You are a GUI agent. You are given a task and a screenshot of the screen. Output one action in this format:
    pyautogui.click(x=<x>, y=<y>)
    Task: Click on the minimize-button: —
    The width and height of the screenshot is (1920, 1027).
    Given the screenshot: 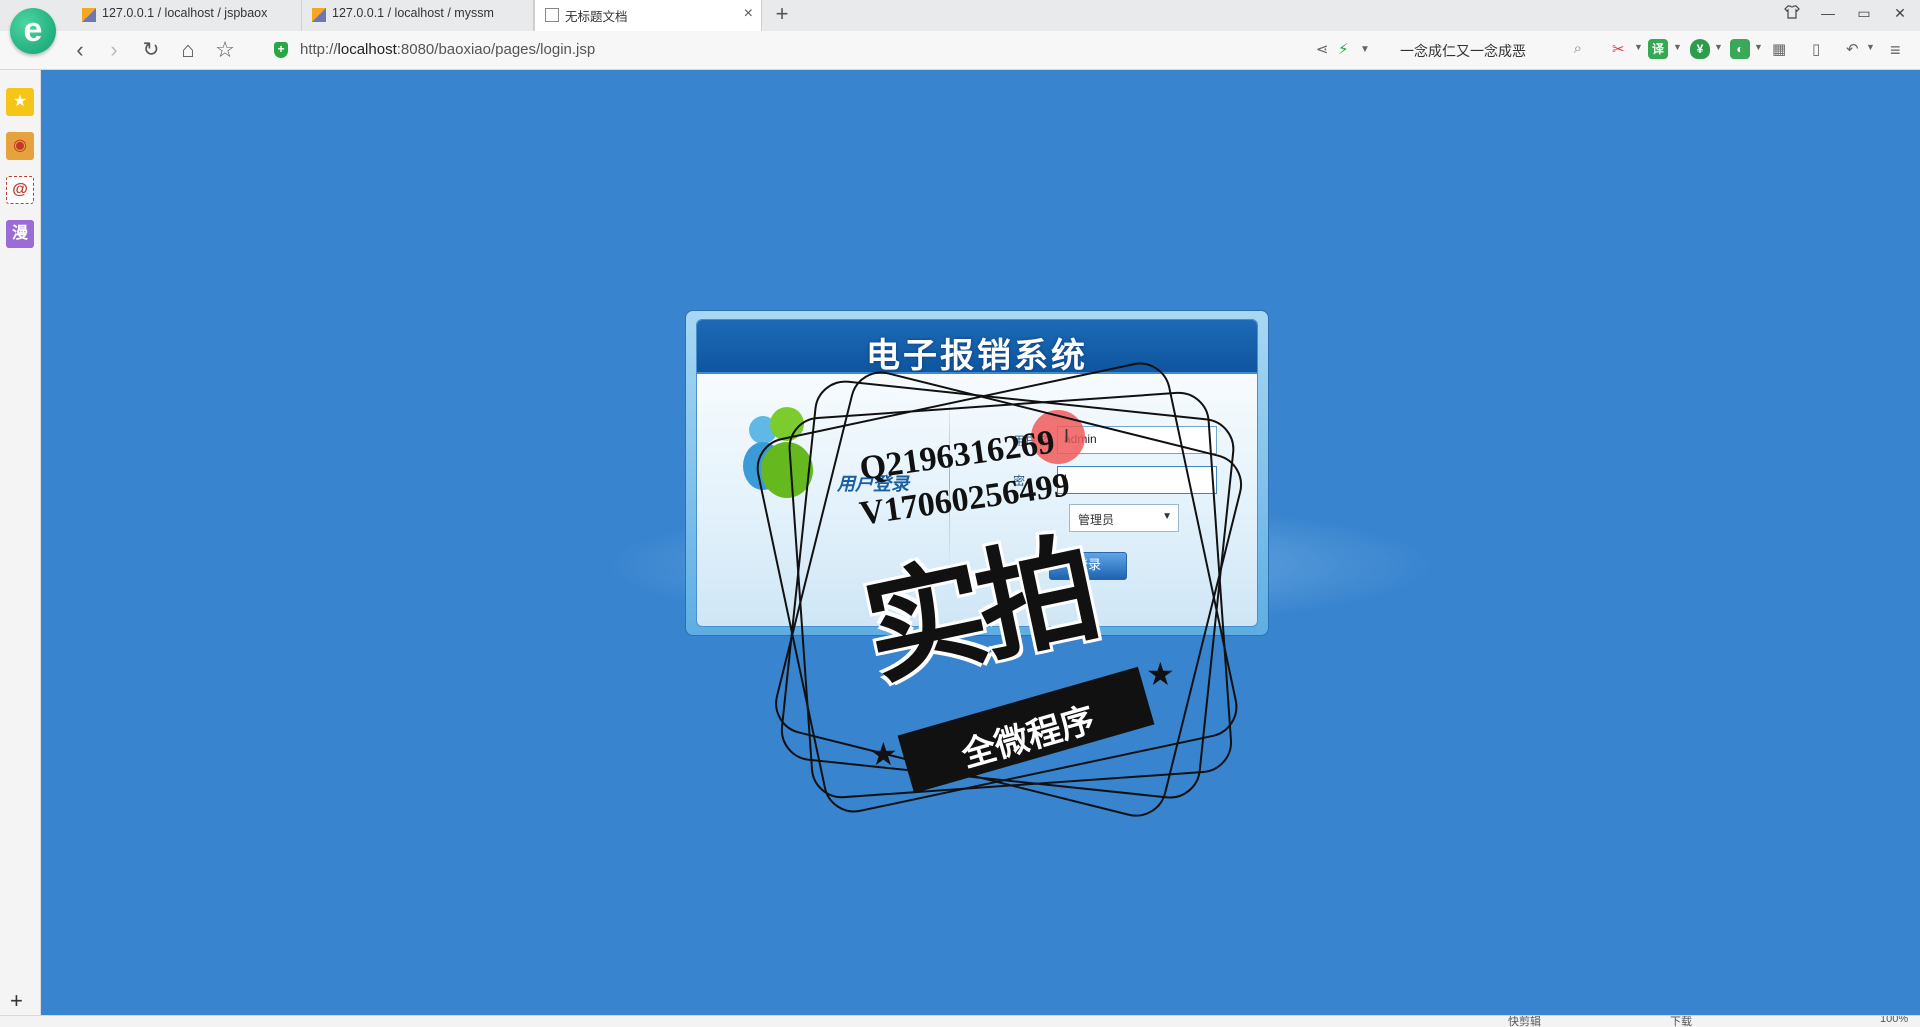 What is the action you would take?
    pyautogui.click(x=1828, y=15)
    